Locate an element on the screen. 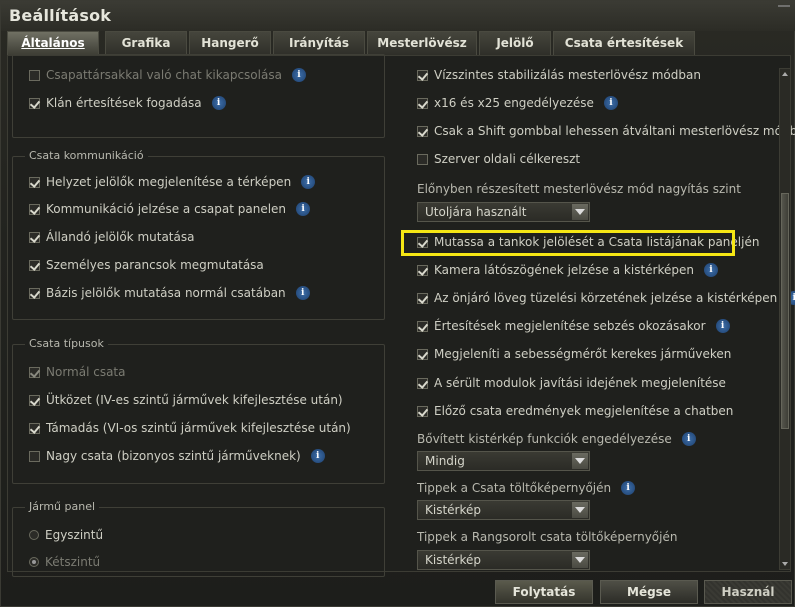 The image size is (795, 607). checkbox-row: Csapattársakkal való chat kikapcsolása i is located at coordinates (167, 75).